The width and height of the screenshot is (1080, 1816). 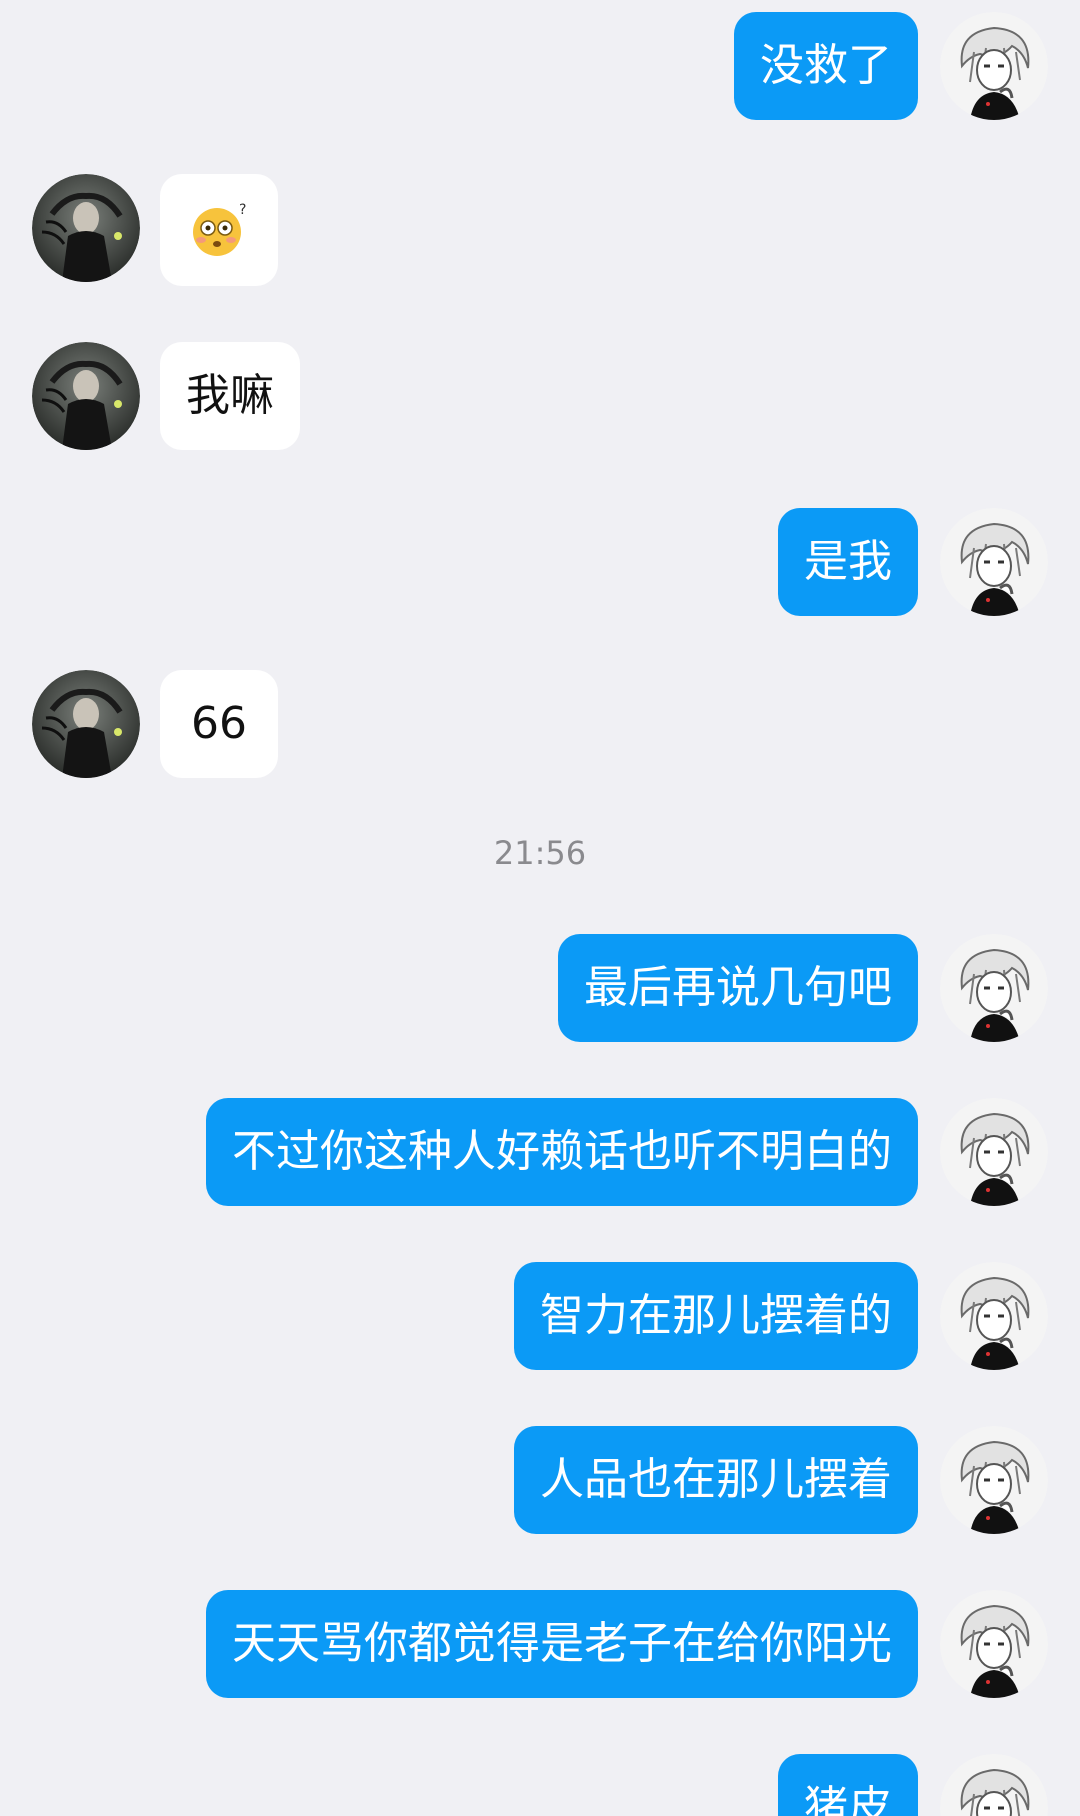 I want to click on message-bubble-outgoing: 人品也在那儿摆着, so click(x=716, y=1480).